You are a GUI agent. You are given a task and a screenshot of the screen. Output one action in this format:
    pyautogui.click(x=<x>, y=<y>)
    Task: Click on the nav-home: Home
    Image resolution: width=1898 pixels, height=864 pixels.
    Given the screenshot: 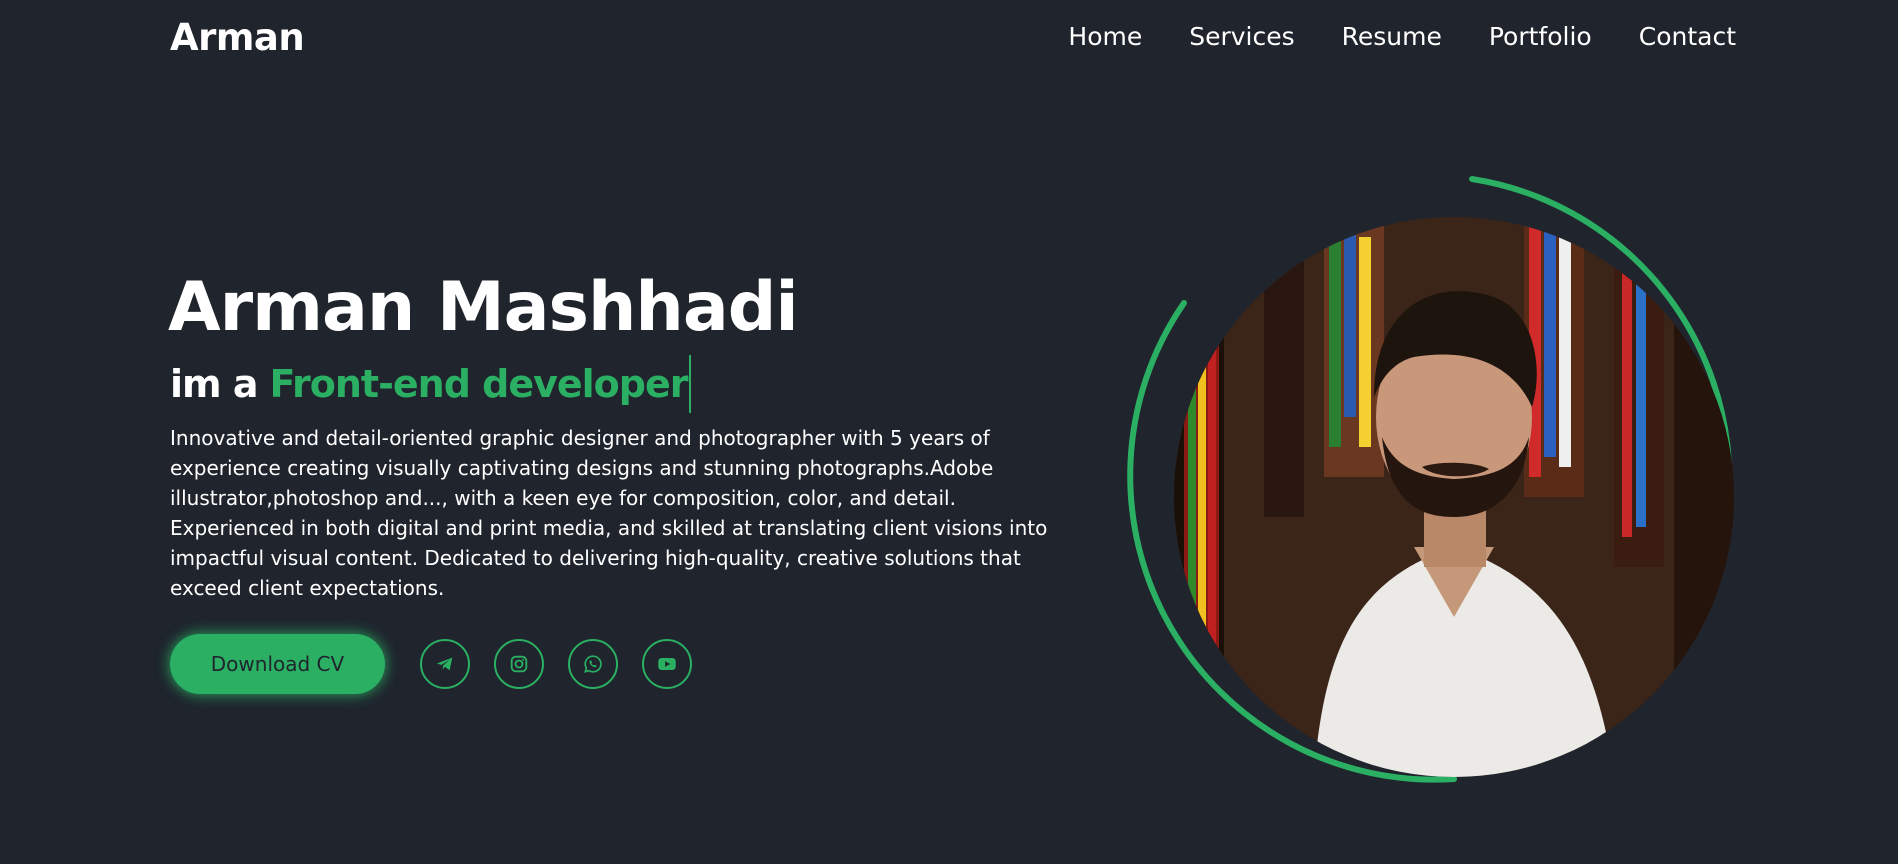 What is the action you would take?
    pyautogui.click(x=1105, y=36)
    